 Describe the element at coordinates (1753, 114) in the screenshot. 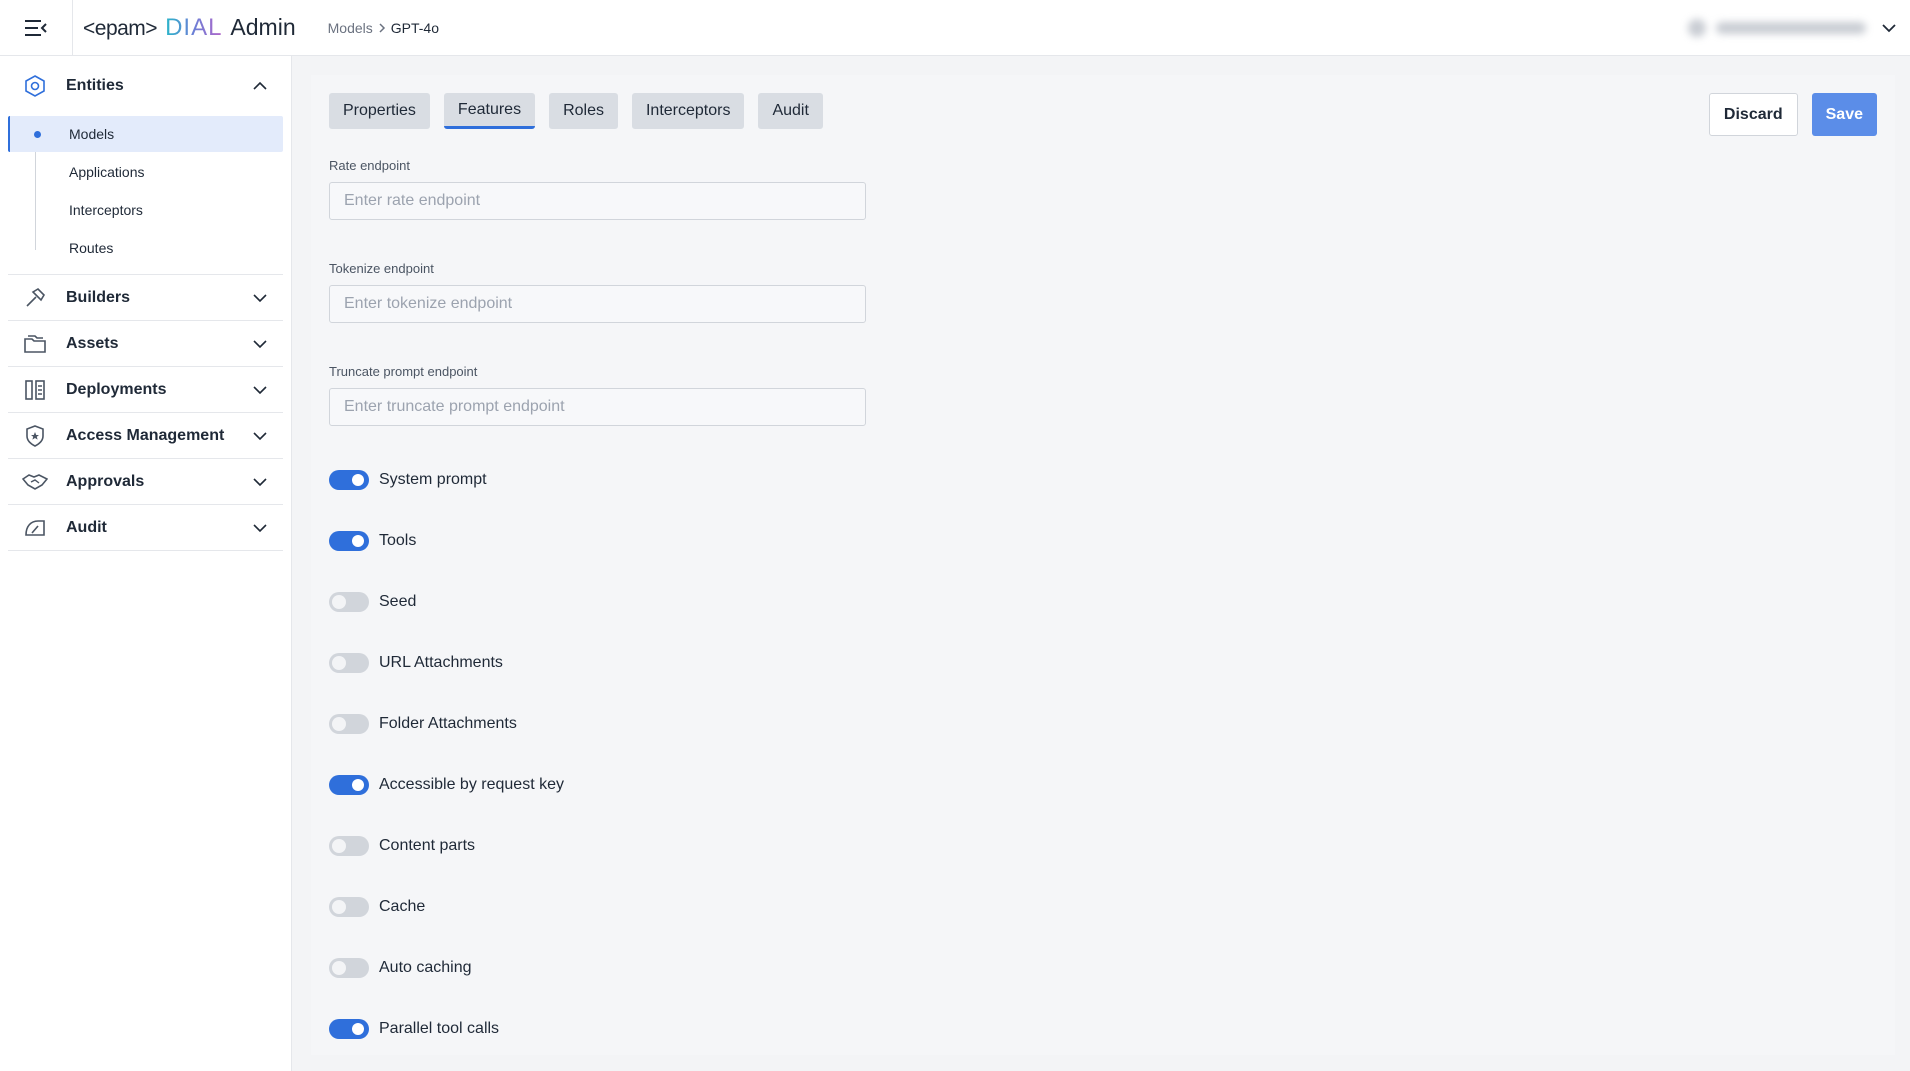

I see `discard-button: Discard` at that location.